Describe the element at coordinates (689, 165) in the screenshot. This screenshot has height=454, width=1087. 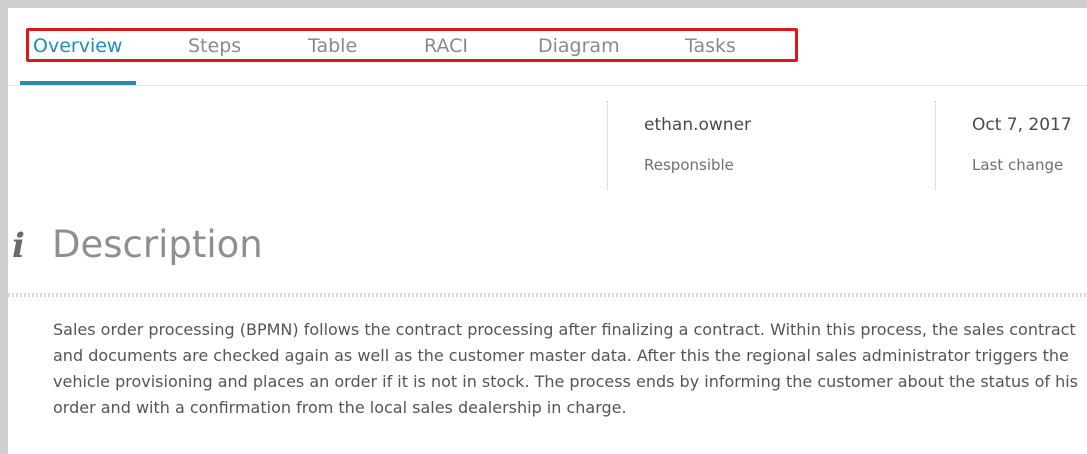
I see `responsible-label: Responsible` at that location.